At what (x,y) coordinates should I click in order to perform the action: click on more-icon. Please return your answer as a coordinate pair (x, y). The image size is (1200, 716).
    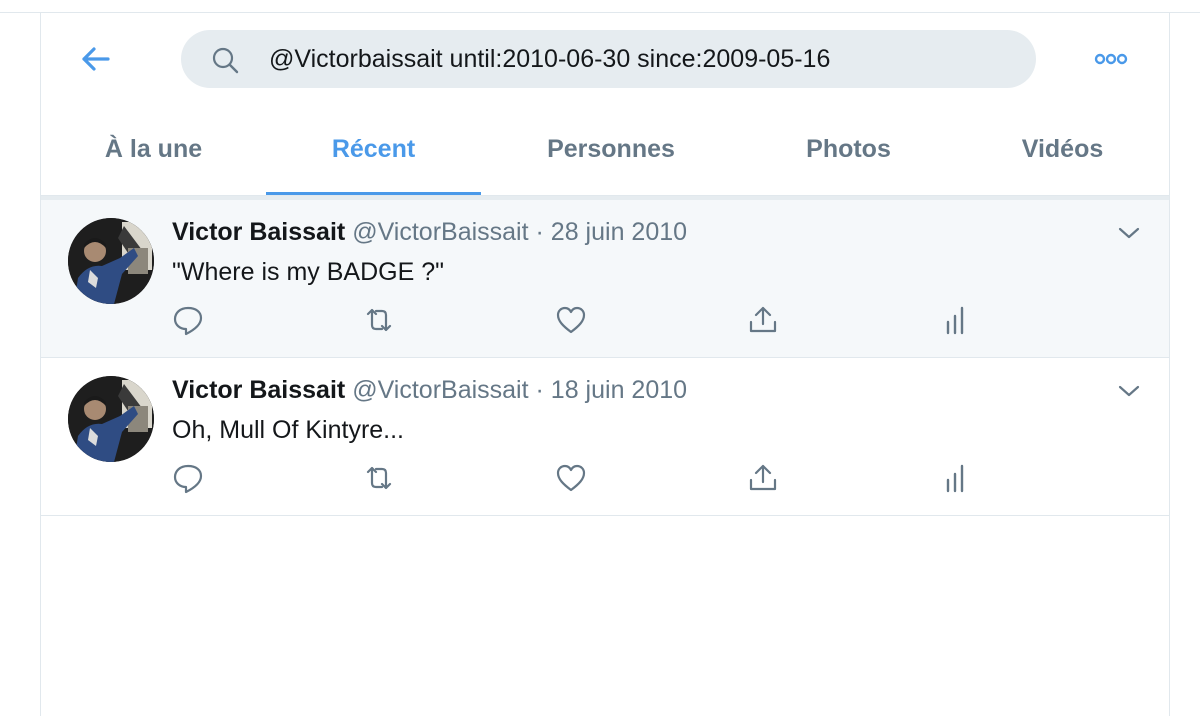
    Looking at the image, I should click on (1111, 59).